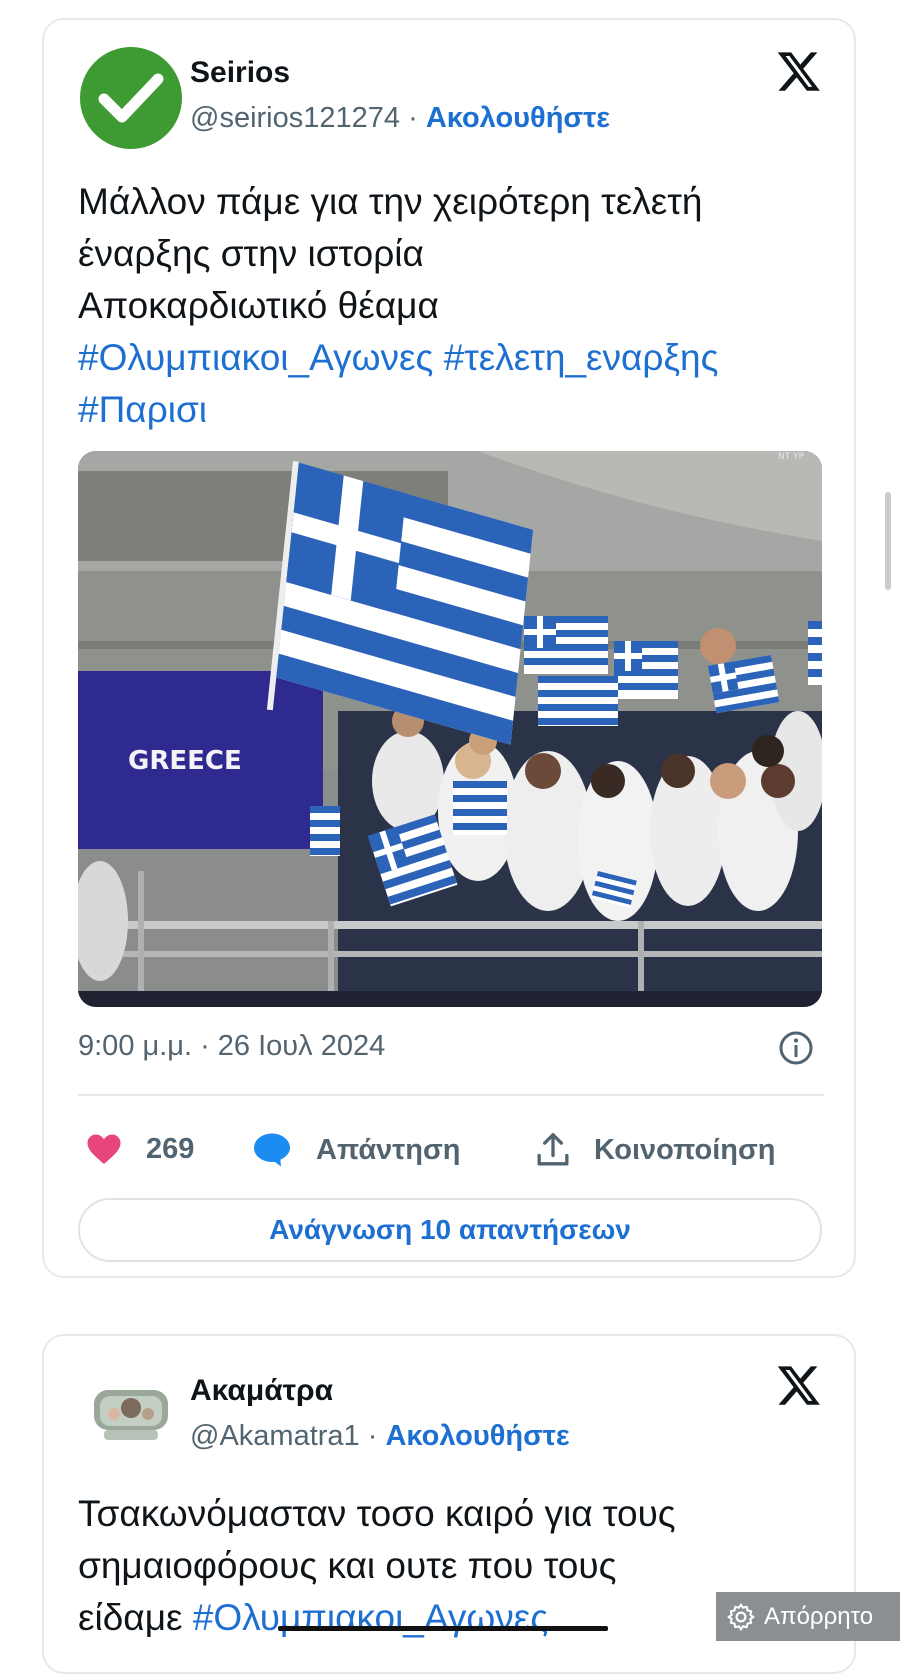 This screenshot has height=1674, width=900. What do you see at coordinates (553, 1149) in the screenshot?
I see `share-icon` at bounding box center [553, 1149].